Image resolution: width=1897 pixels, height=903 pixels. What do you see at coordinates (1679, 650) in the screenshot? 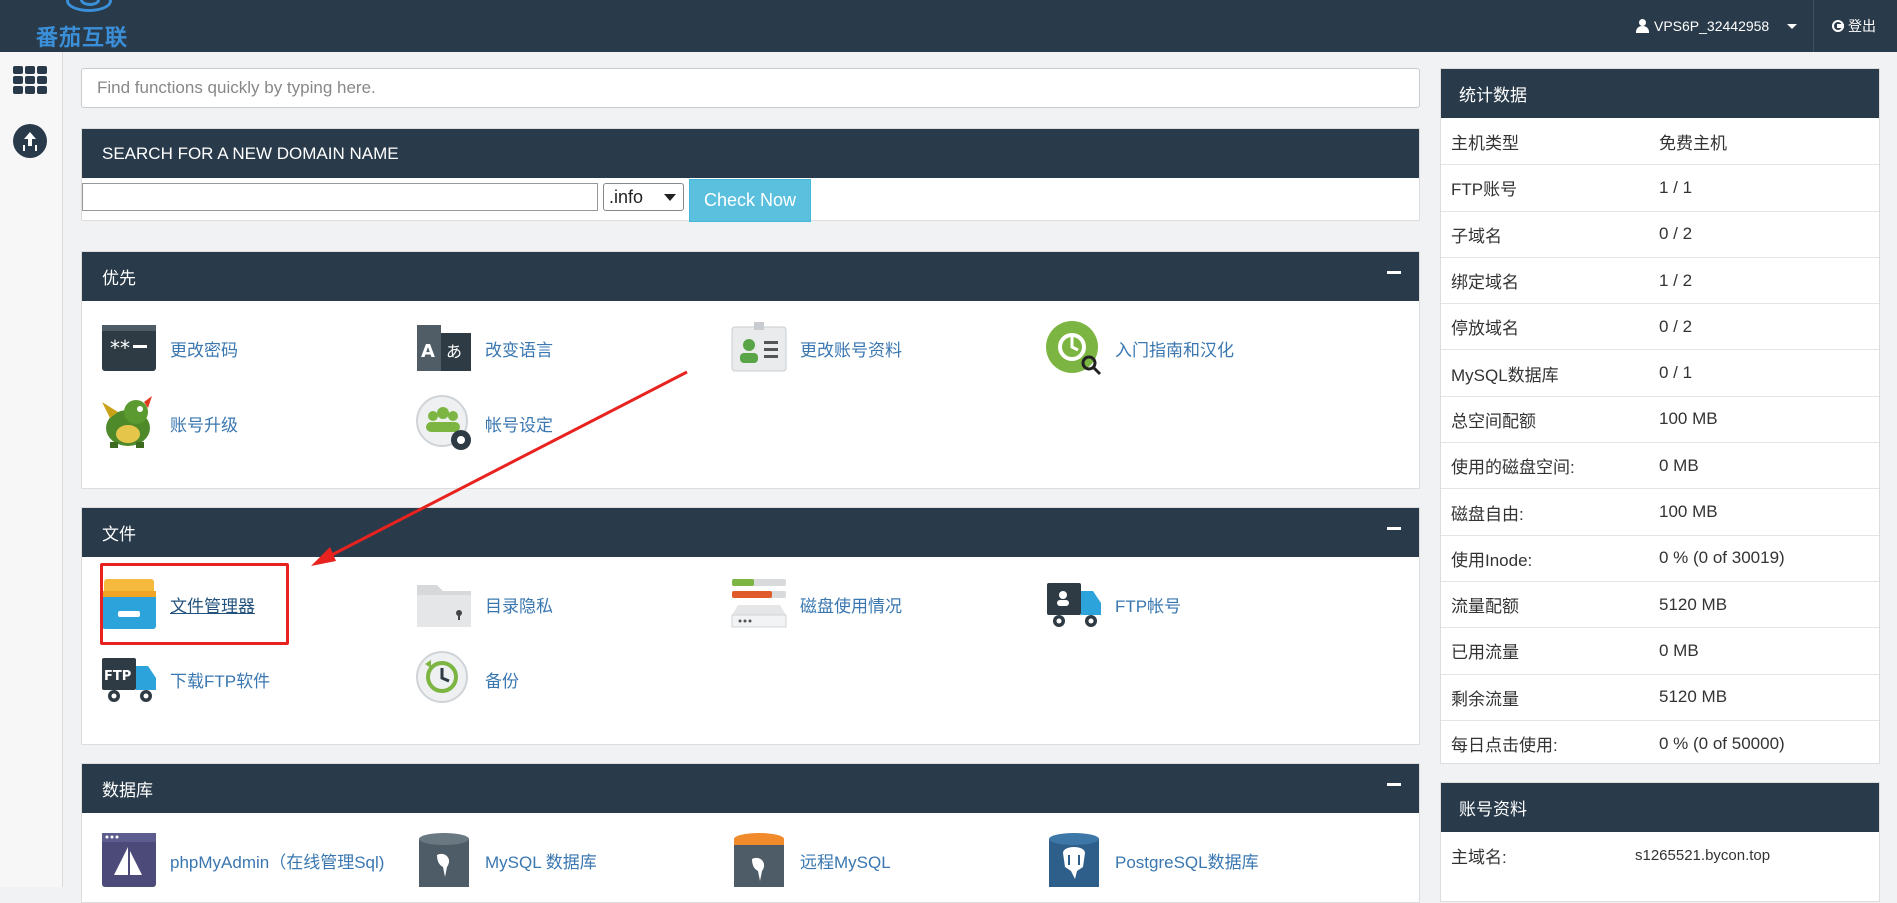
I see `stat-value: 0 MB` at bounding box center [1679, 650].